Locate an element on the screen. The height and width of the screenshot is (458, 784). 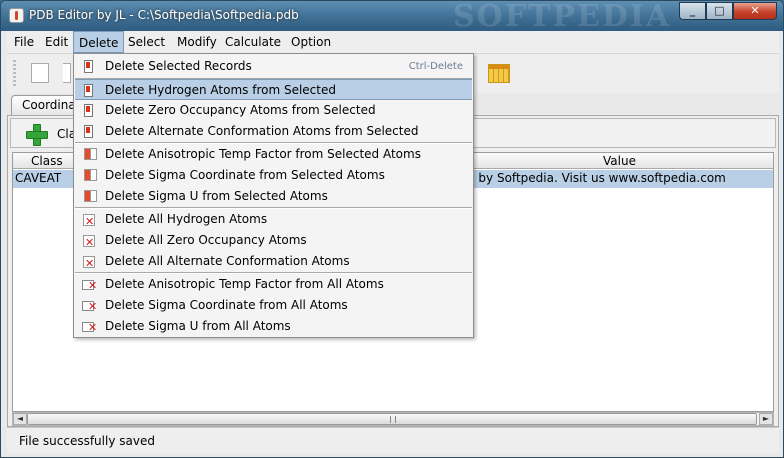
menu-item-delete-sigma-u-selected: Delete Sigma U from Selected Atoms is located at coordinates (273, 196).